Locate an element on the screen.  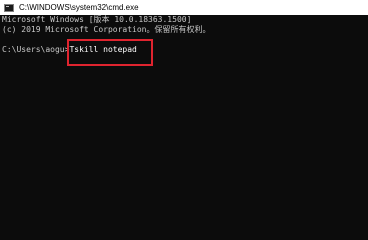
command-line: C:\Users\aogu> Tskill notepad is located at coordinates (185, 50).